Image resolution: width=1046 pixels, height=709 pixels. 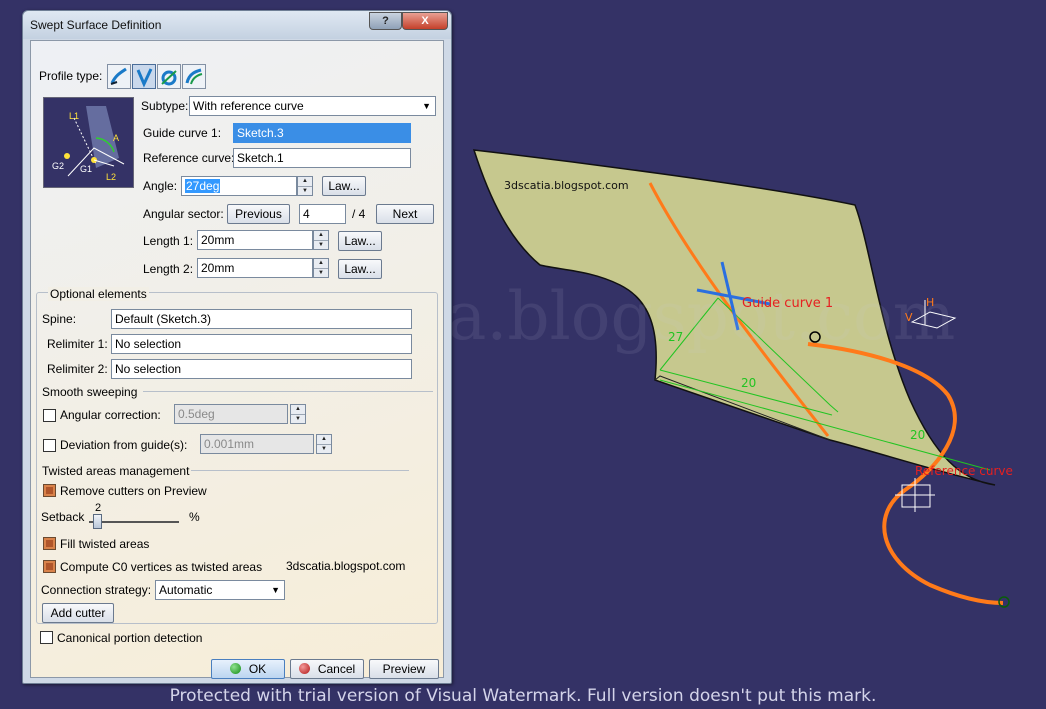 What do you see at coordinates (288, 391) in the screenshot?
I see `smooth-sweeping-divider` at bounding box center [288, 391].